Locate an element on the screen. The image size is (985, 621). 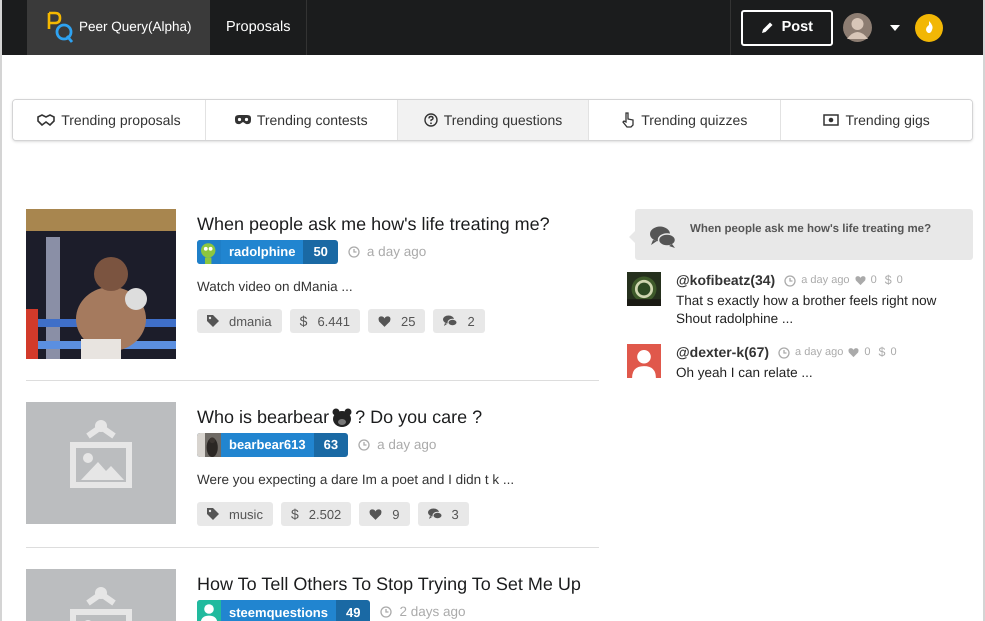
profile-avatar-icon is located at coordinates (857, 27).